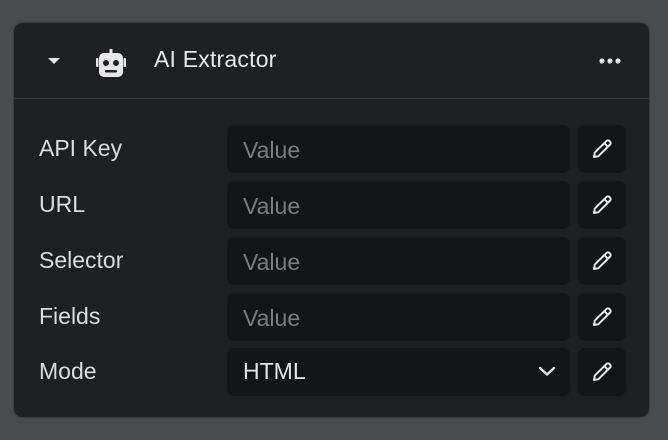  I want to click on field-label: URL, so click(62, 204).